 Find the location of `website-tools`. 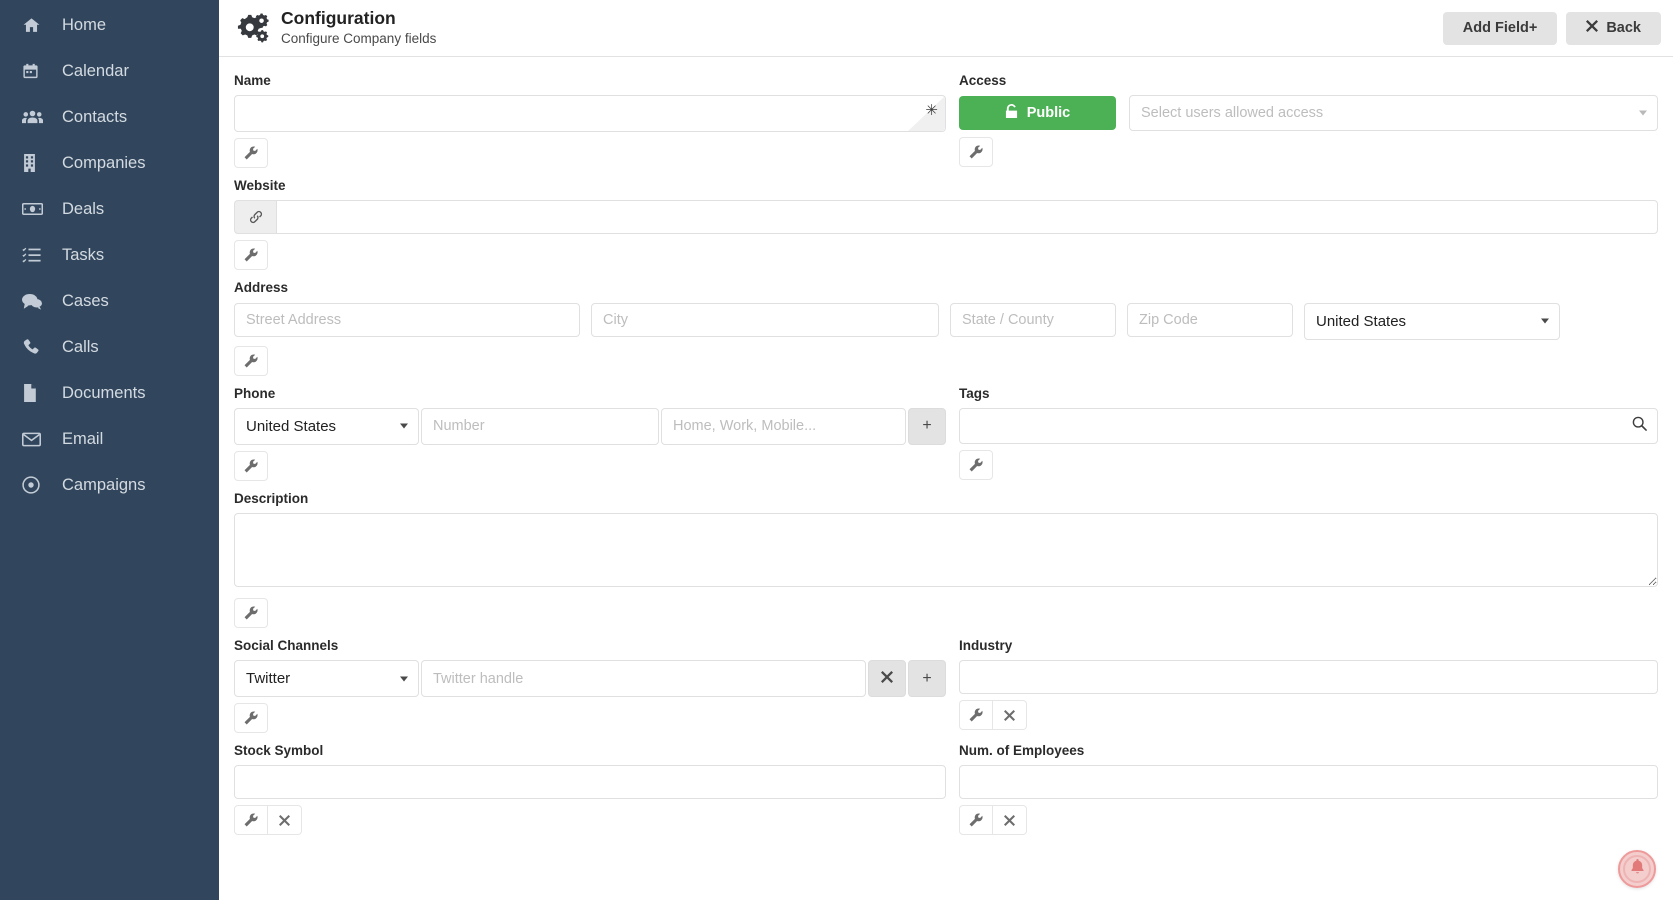

website-tools is located at coordinates (946, 255).